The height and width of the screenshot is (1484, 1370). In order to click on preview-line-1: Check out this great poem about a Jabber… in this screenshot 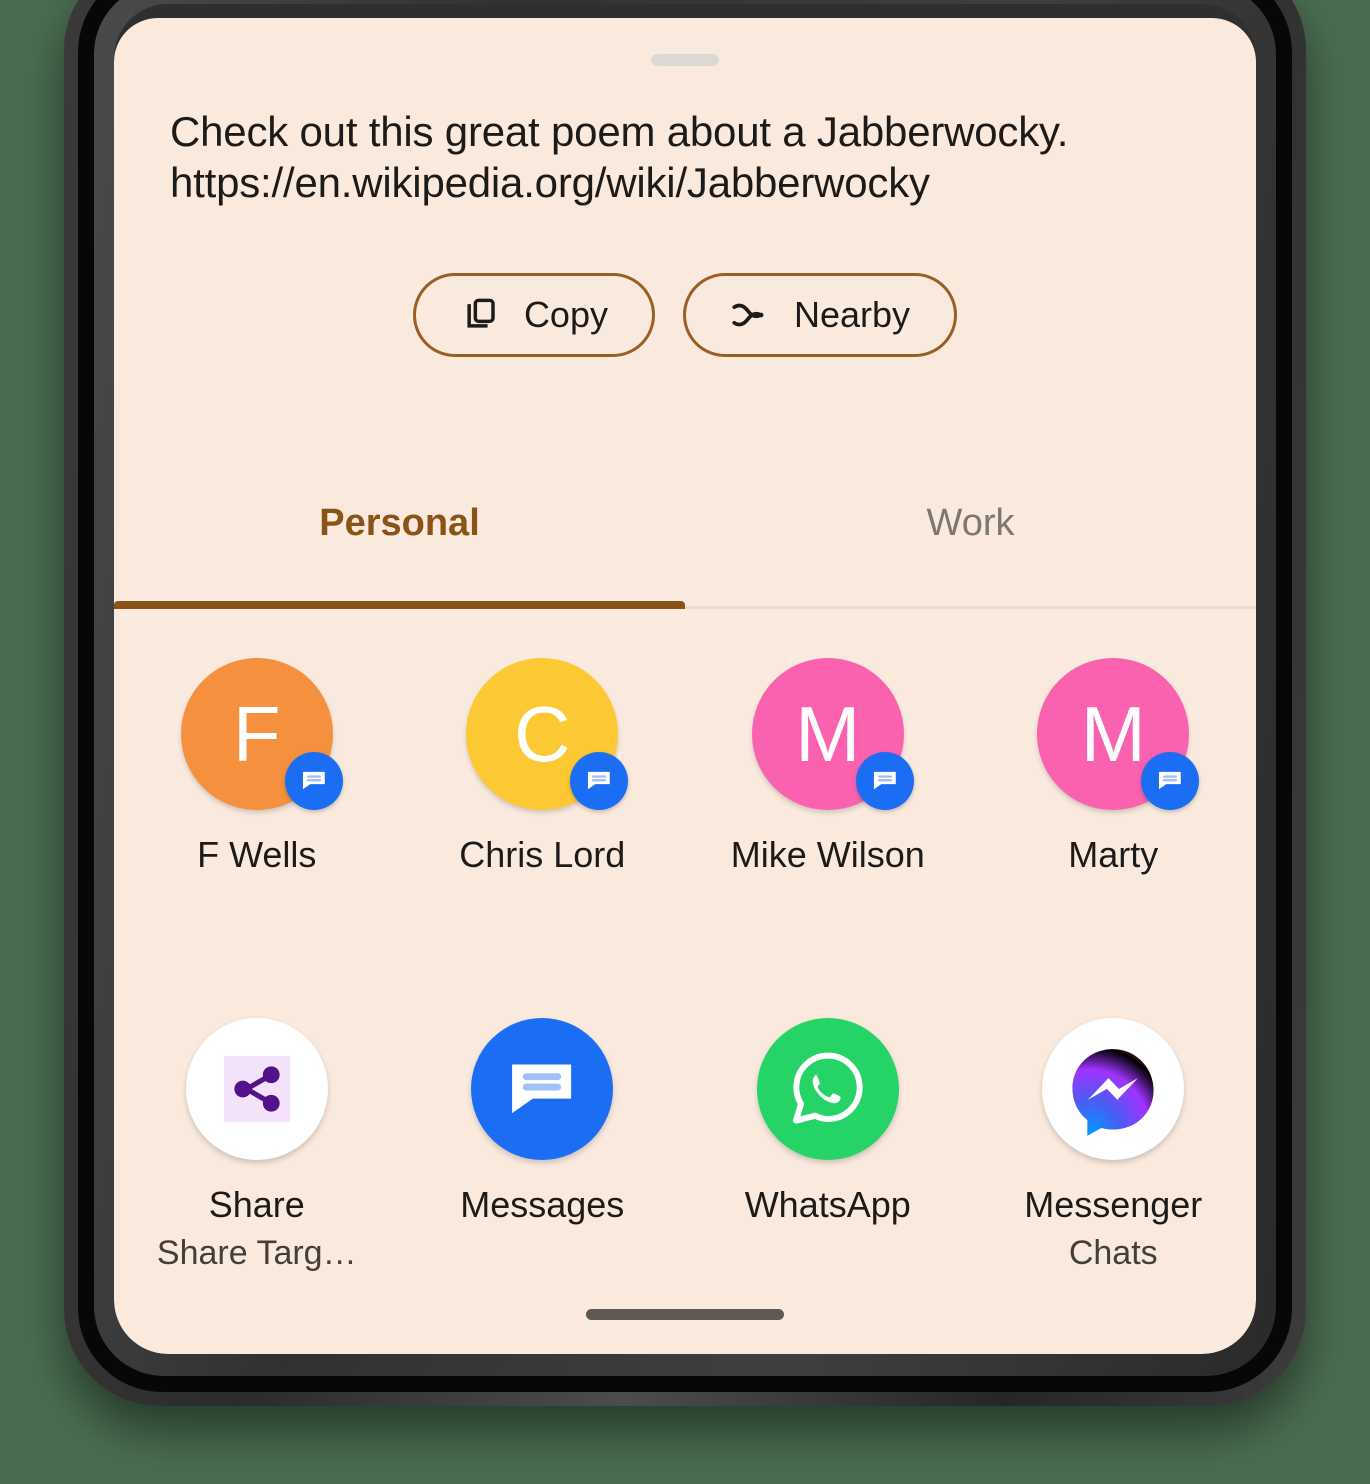, I will do `click(619, 131)`.